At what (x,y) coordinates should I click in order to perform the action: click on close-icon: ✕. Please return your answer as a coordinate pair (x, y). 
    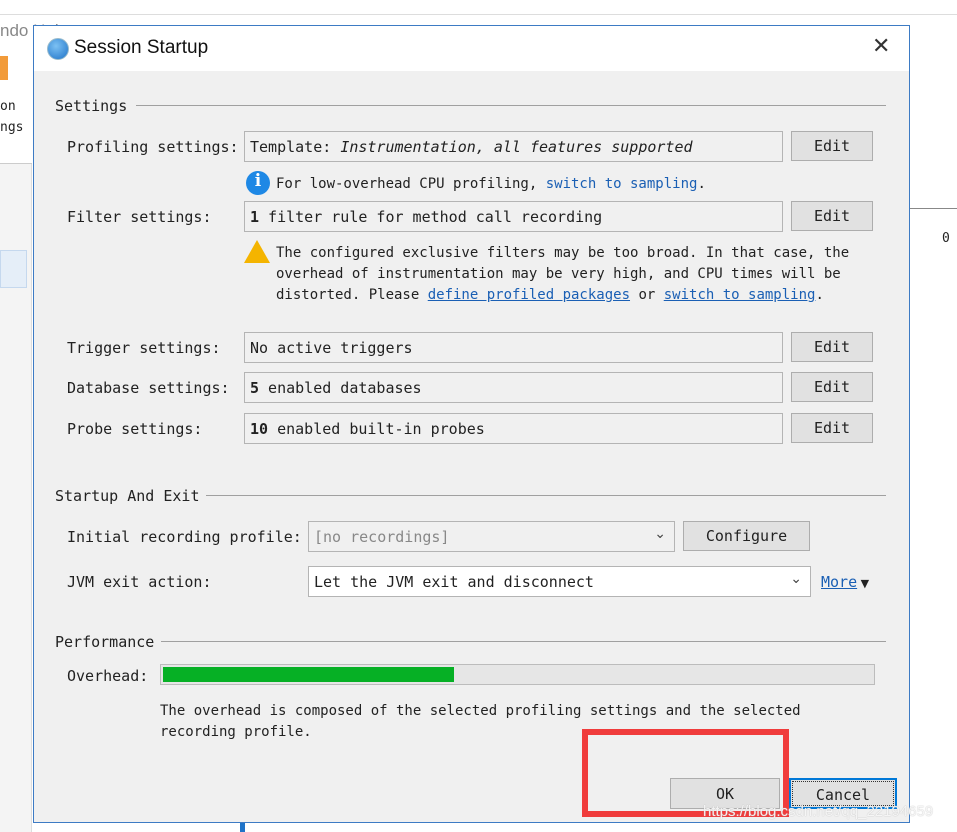
    Looking at the image, I should click on (881, 46).